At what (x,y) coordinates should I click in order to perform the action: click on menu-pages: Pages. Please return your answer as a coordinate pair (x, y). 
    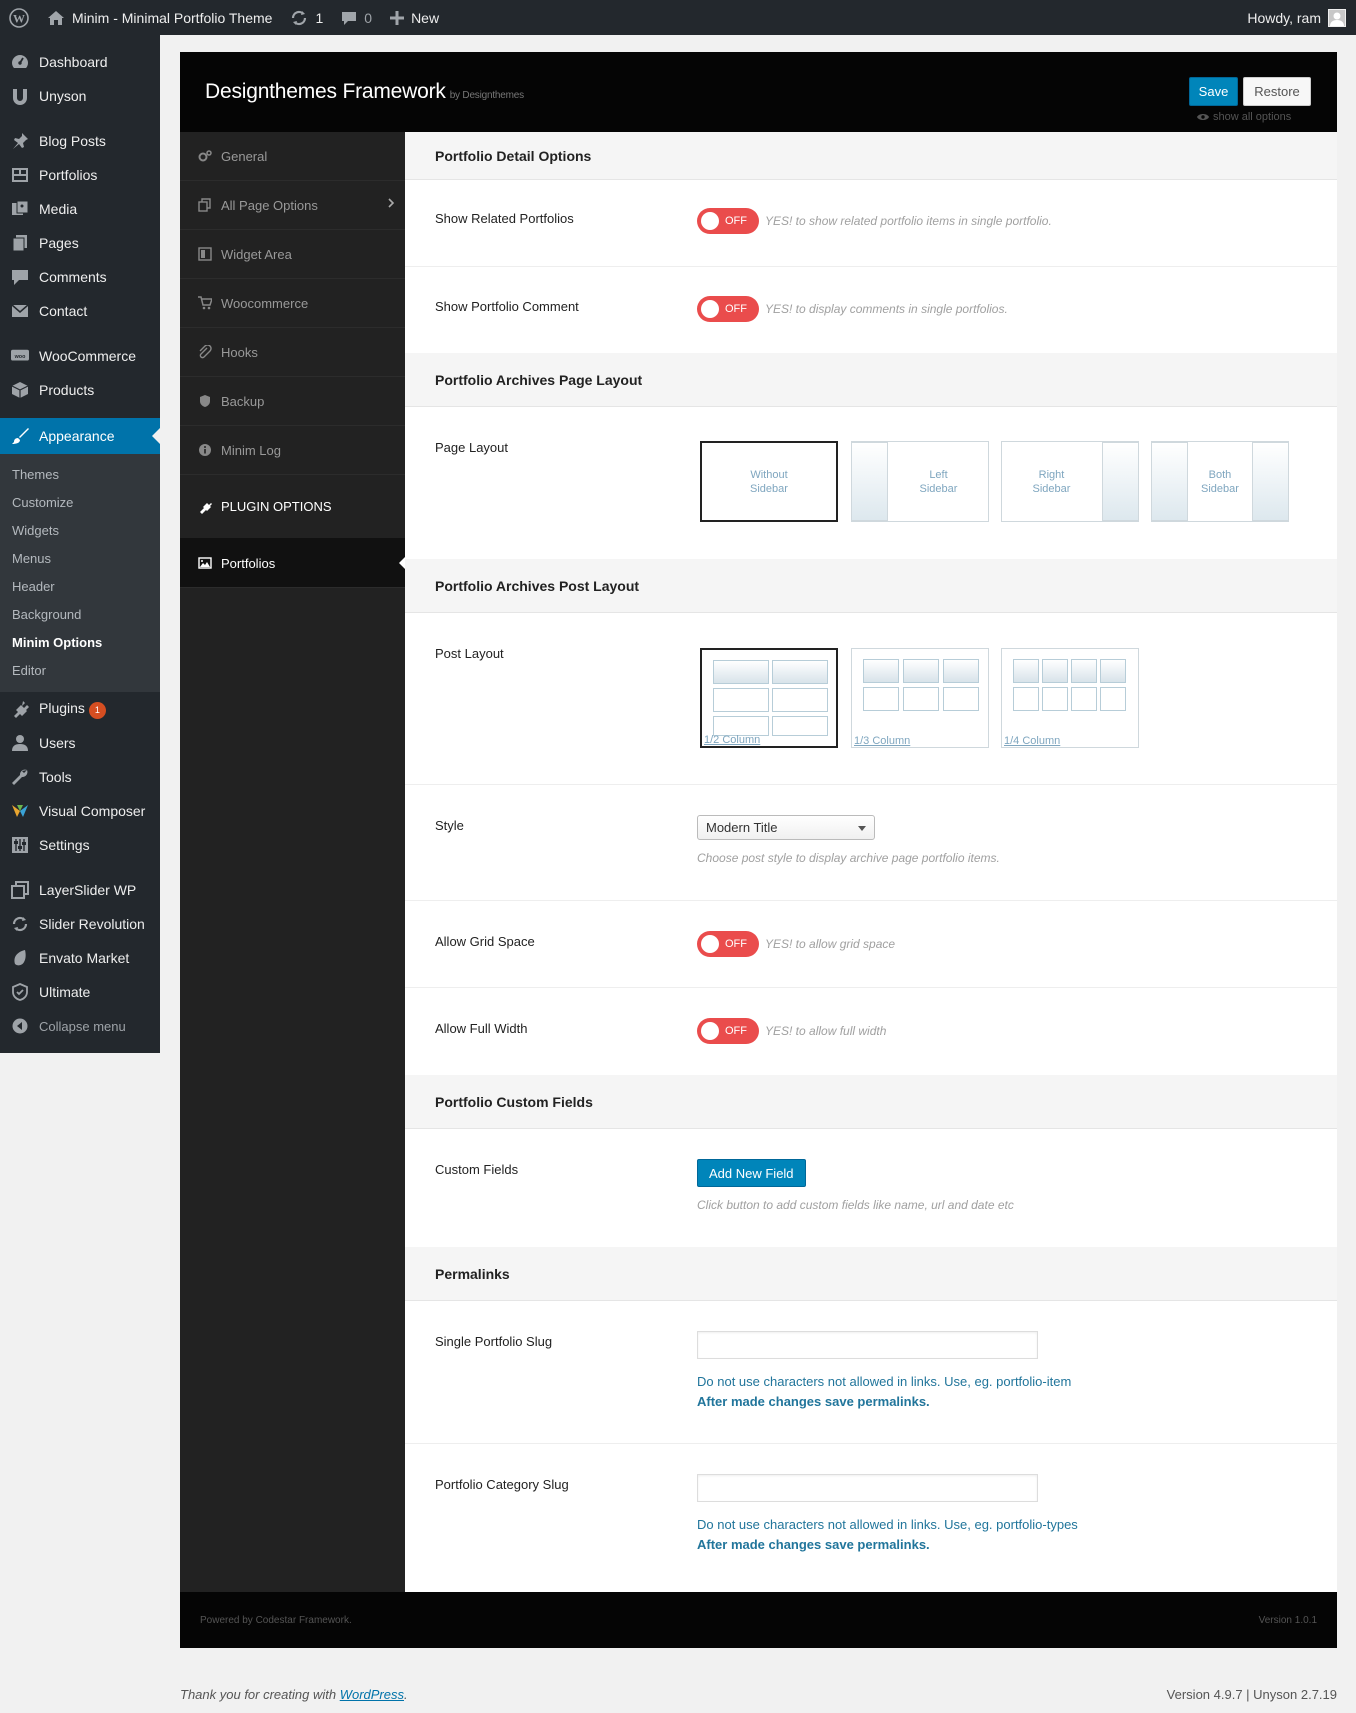
    Looking at the image, I should click on (80, 243).